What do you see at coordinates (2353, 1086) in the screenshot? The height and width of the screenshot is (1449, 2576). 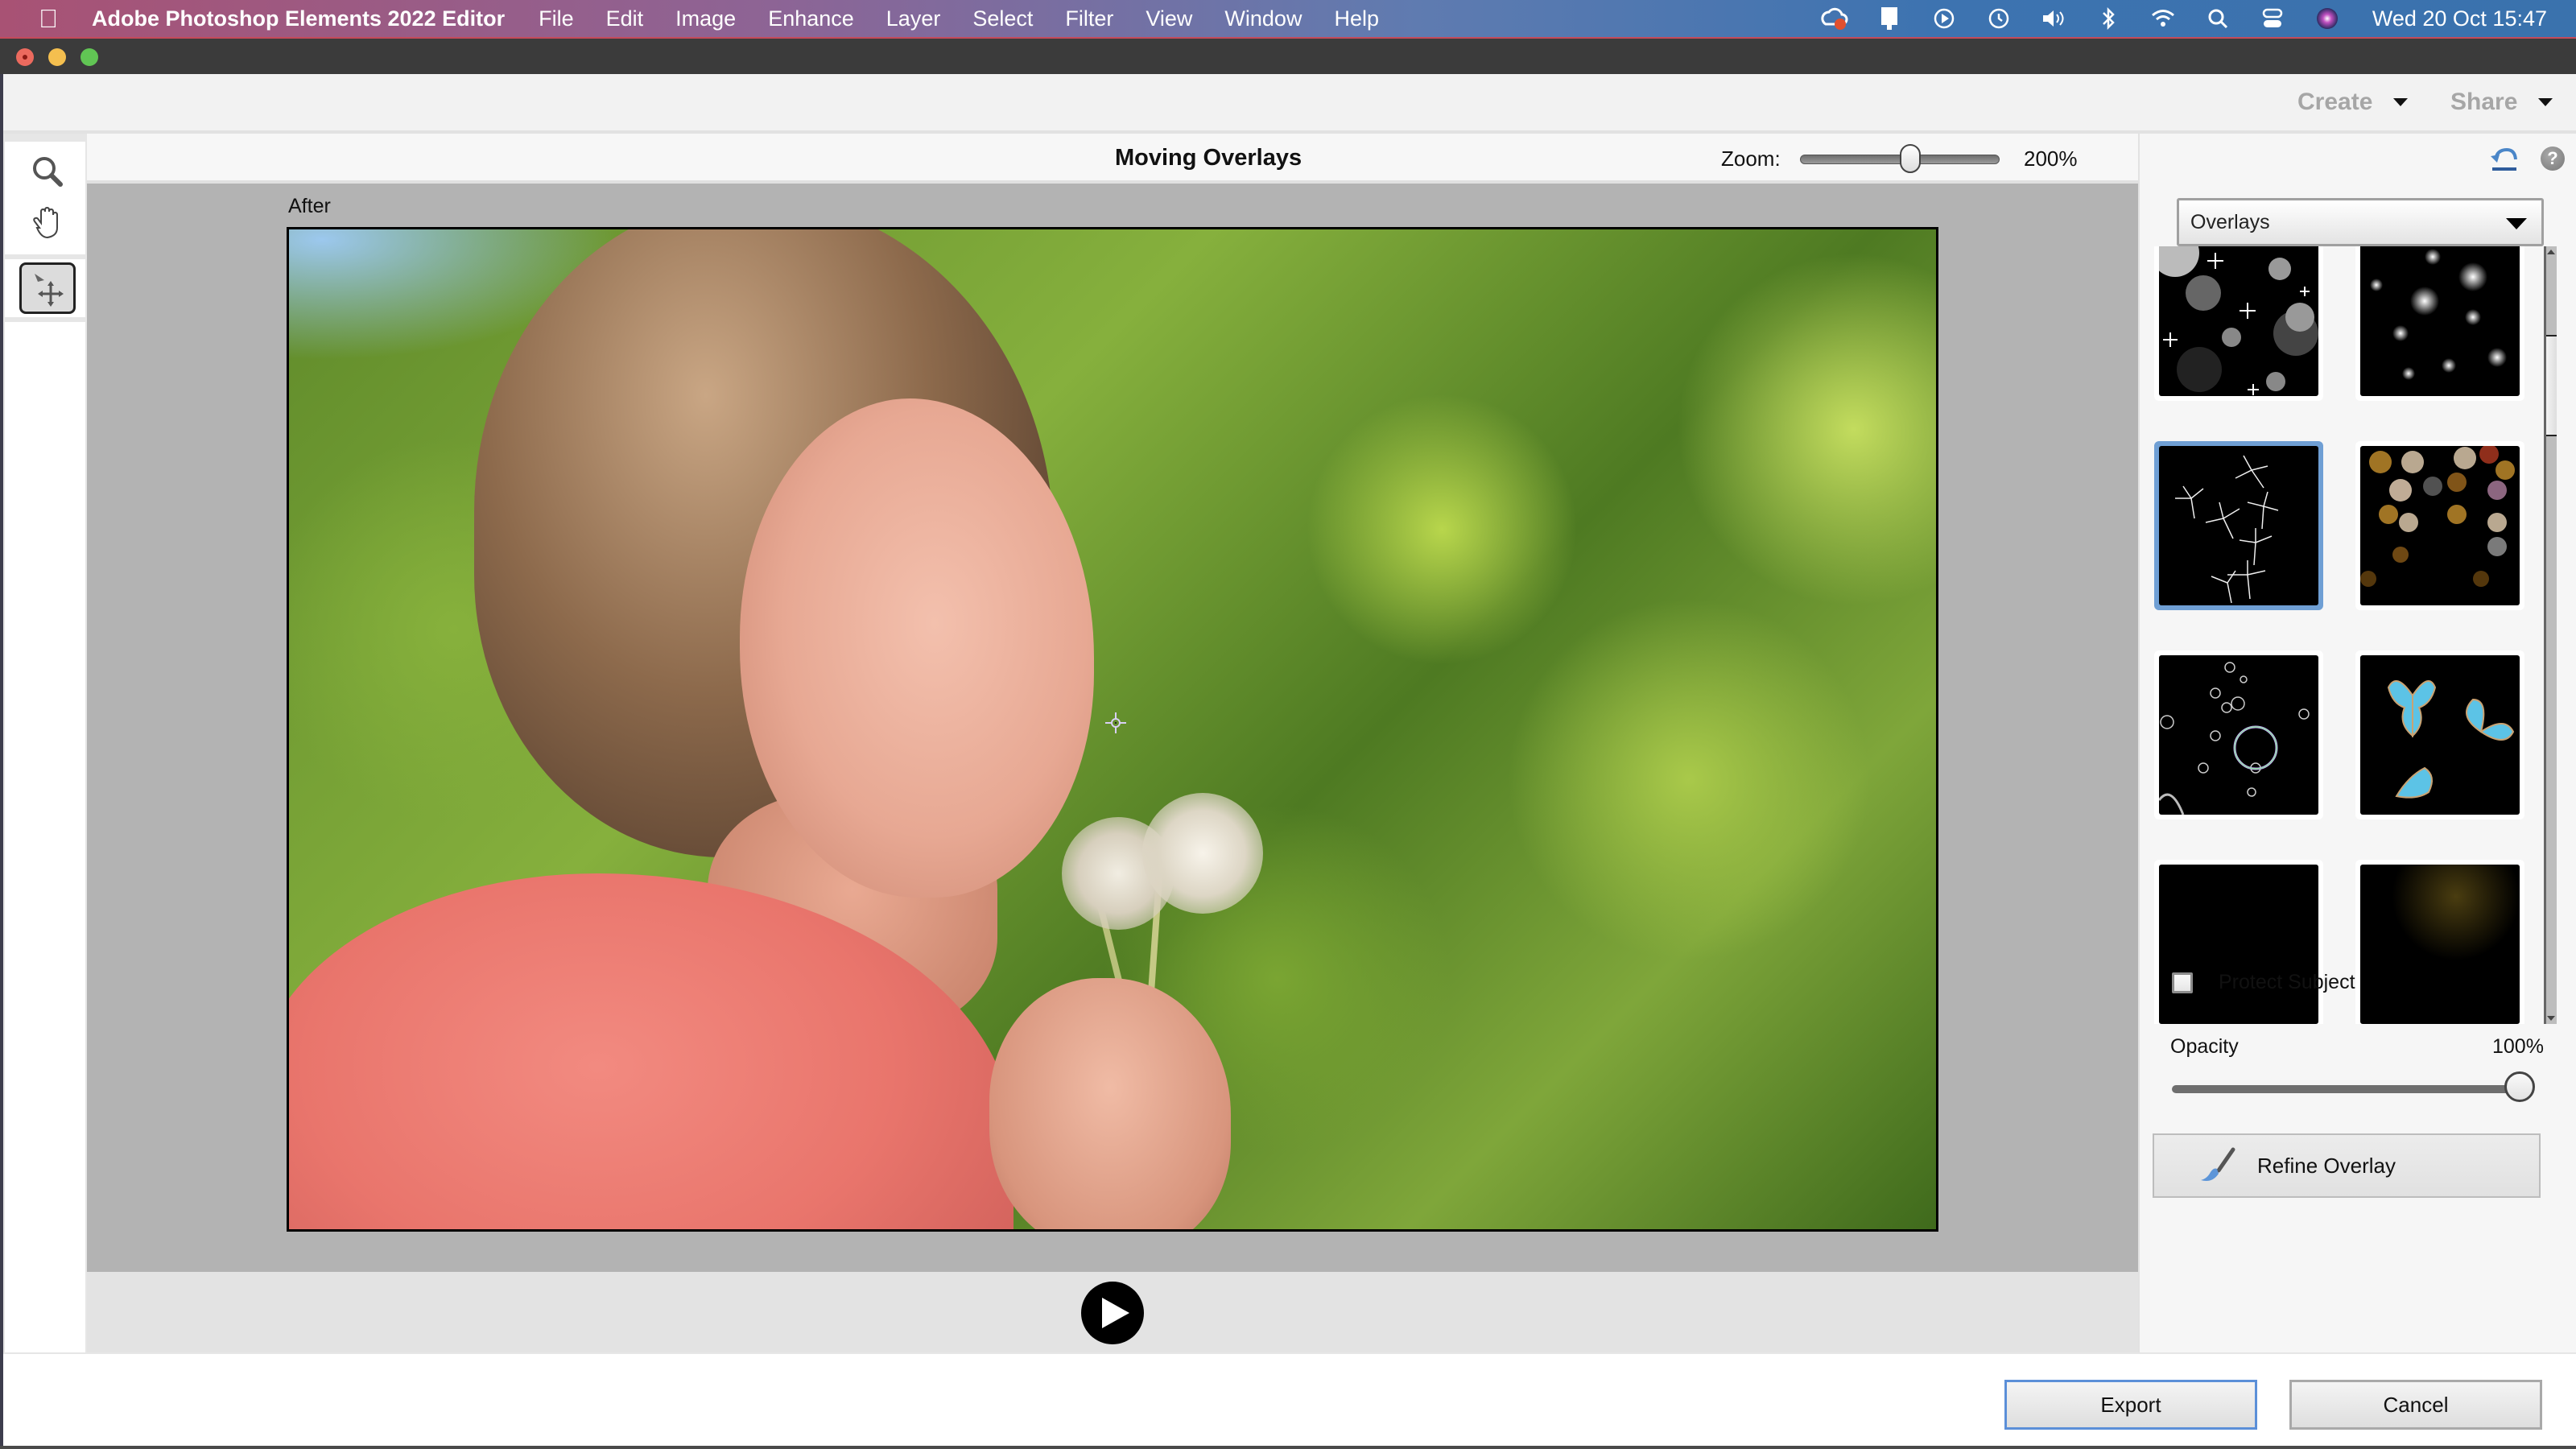 I see `opacity-slider` at bounding box center [2353, 1086].